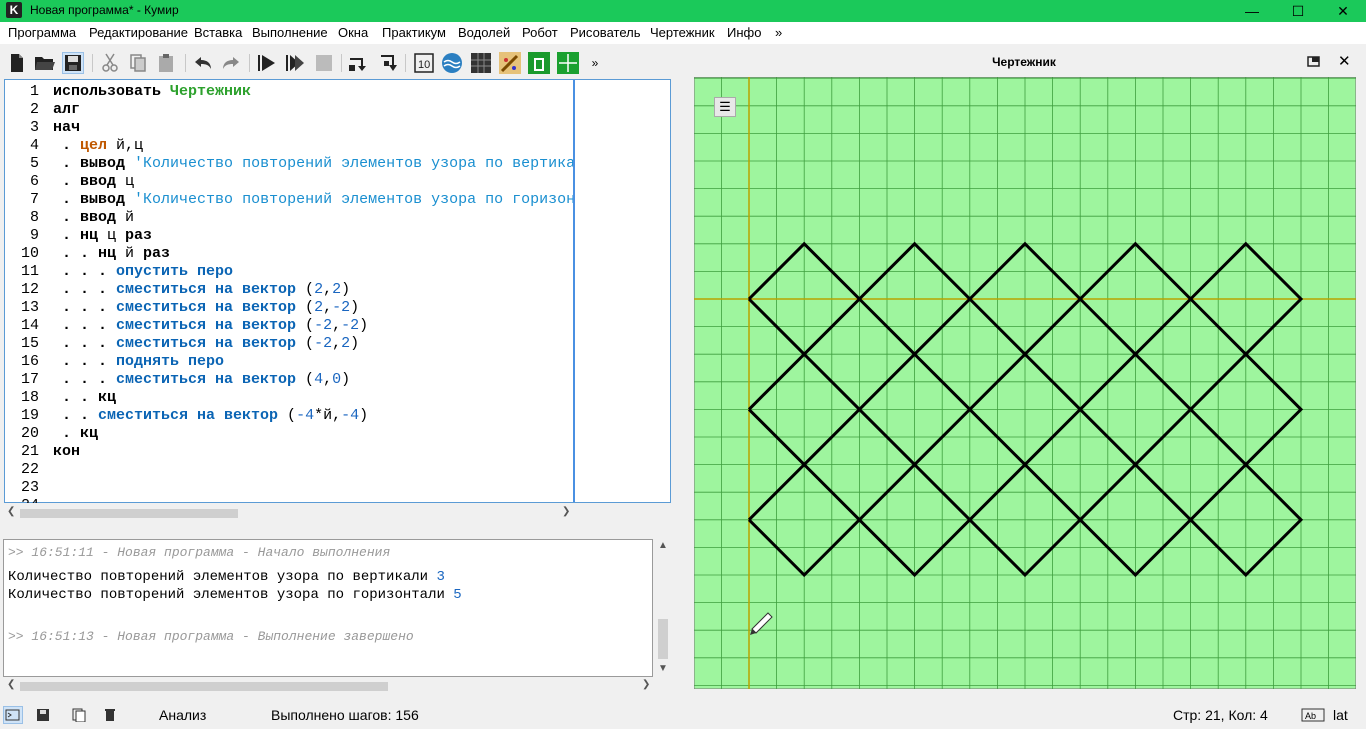  I want to click on line-number: 3, so click(34, 127).